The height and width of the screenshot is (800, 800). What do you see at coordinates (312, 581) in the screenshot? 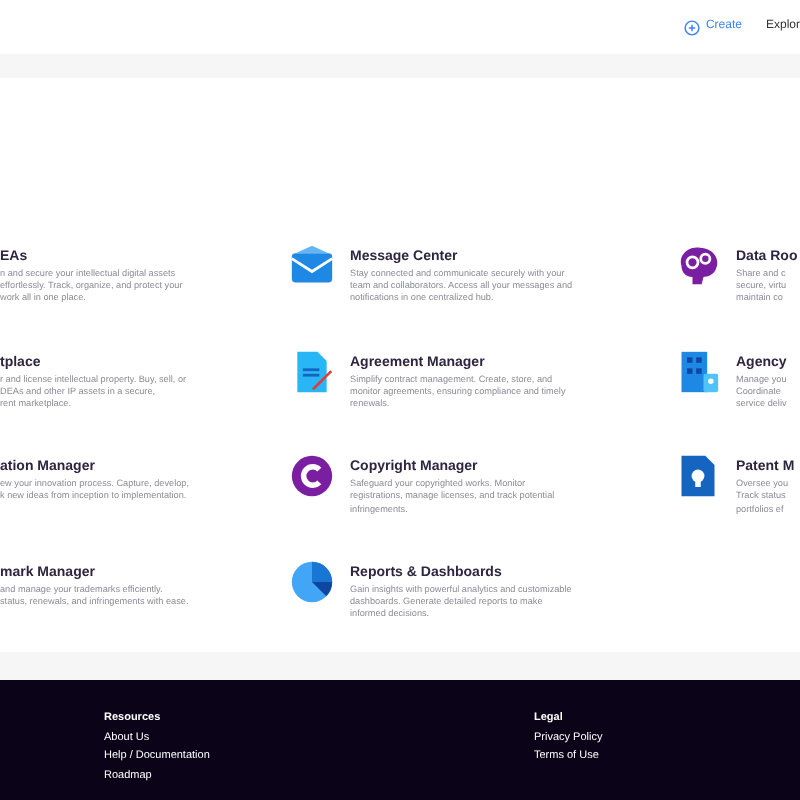
I see `pie-chart-icon` at bounding box center [312, 581].